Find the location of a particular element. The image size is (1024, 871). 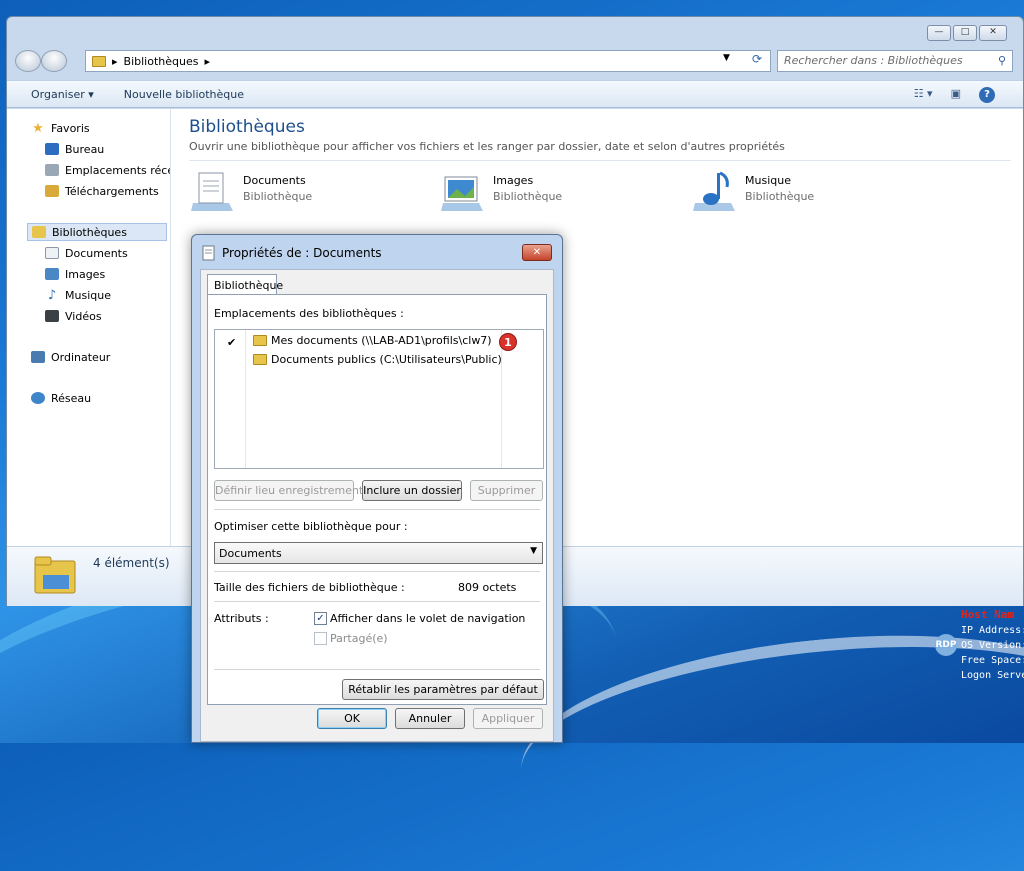

sidebar-item-desktop: Bureau is located at coordinates (74, 149).